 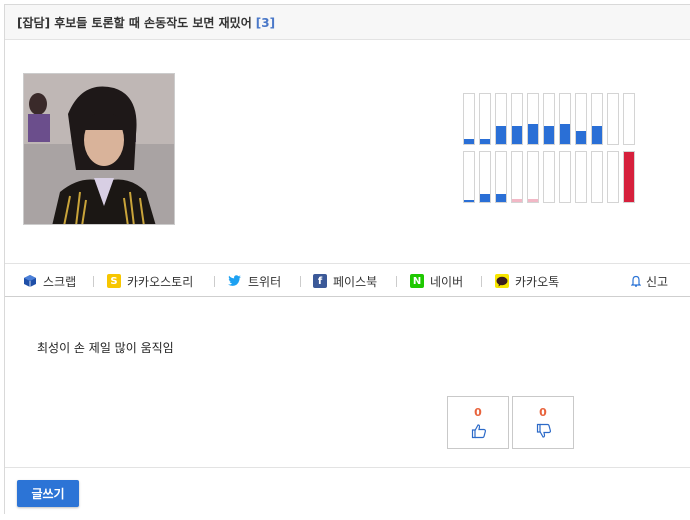 I want to click on downvote-button: 0, so click(x=543, y=422).